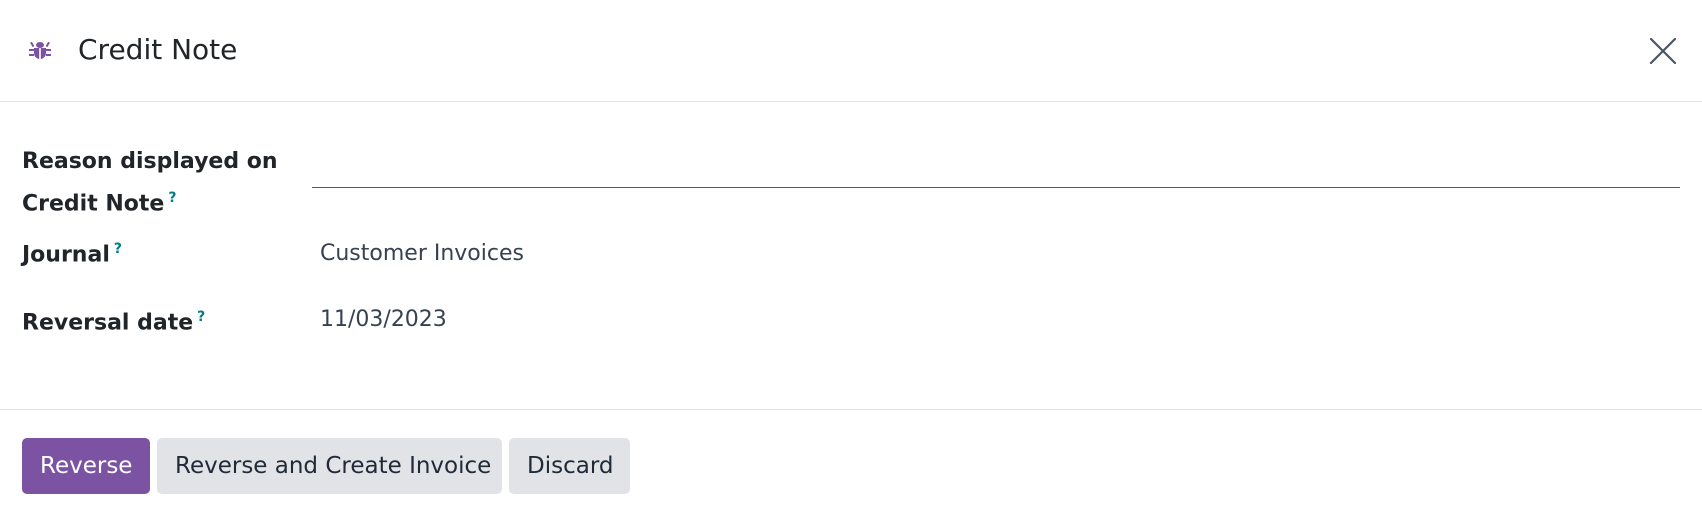 The image size is (1702, 518). Describe the element at coordinates (172, 198) in the screenshot. I see `reason-help-icon: ?` at that location.